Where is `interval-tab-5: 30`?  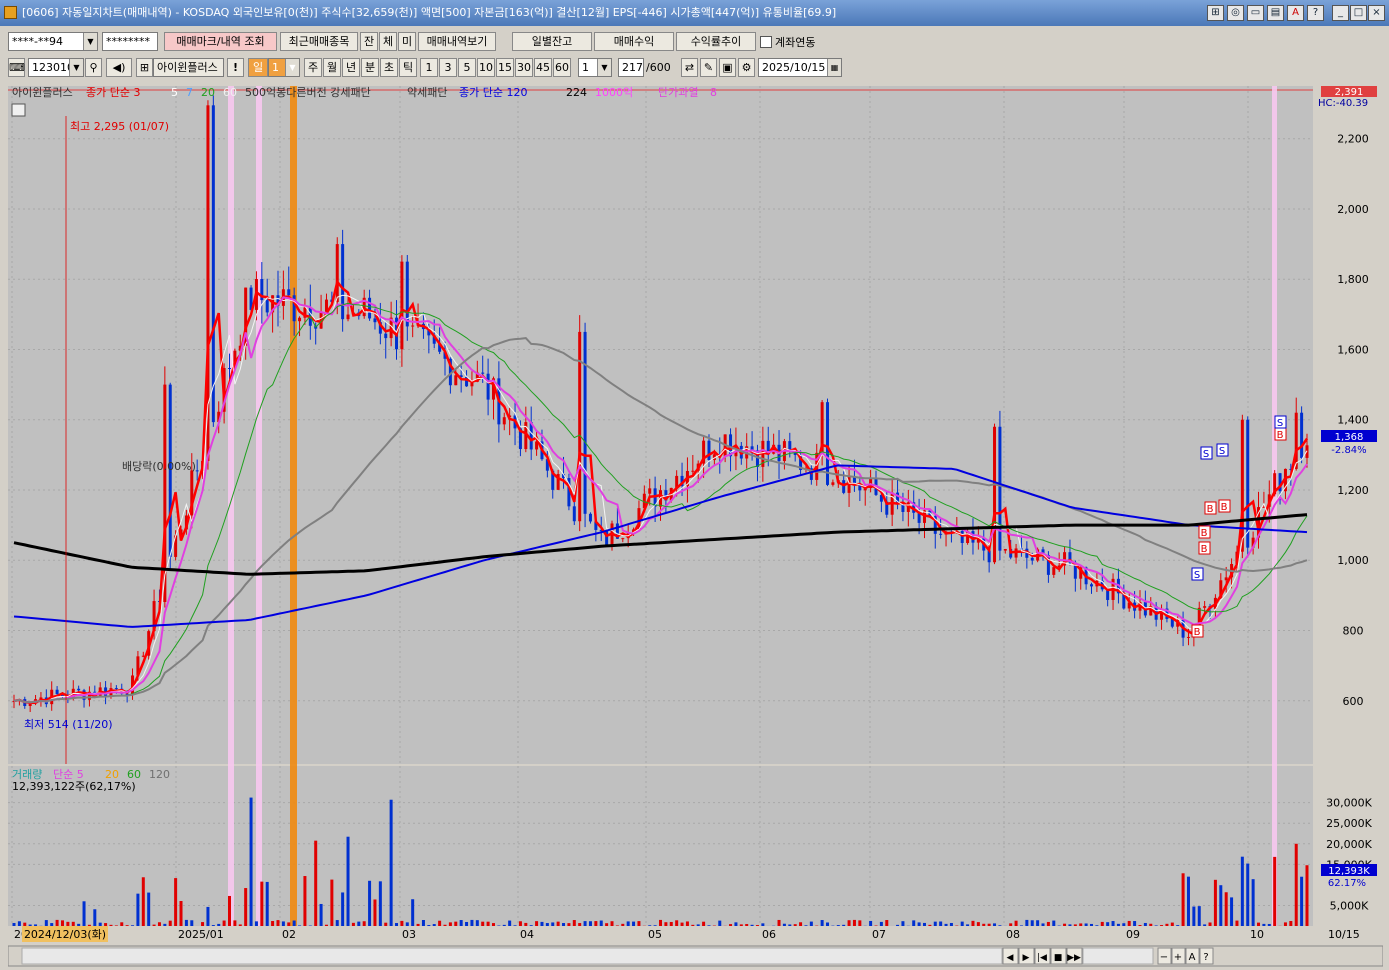
interval-tab-5: 30 is located at coordinates (524, 67).